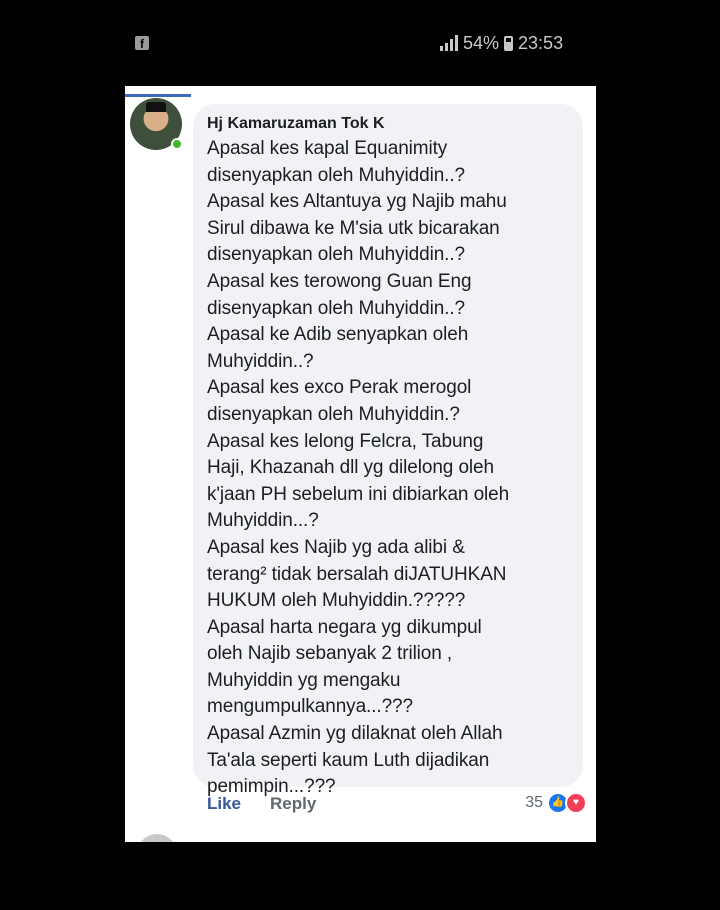 Image resolution: width=720 pixels, height=910 pixels. Describe the element at coordinates (481, 42) in the screenshot. I see `battery-percent: 54%` at that location.